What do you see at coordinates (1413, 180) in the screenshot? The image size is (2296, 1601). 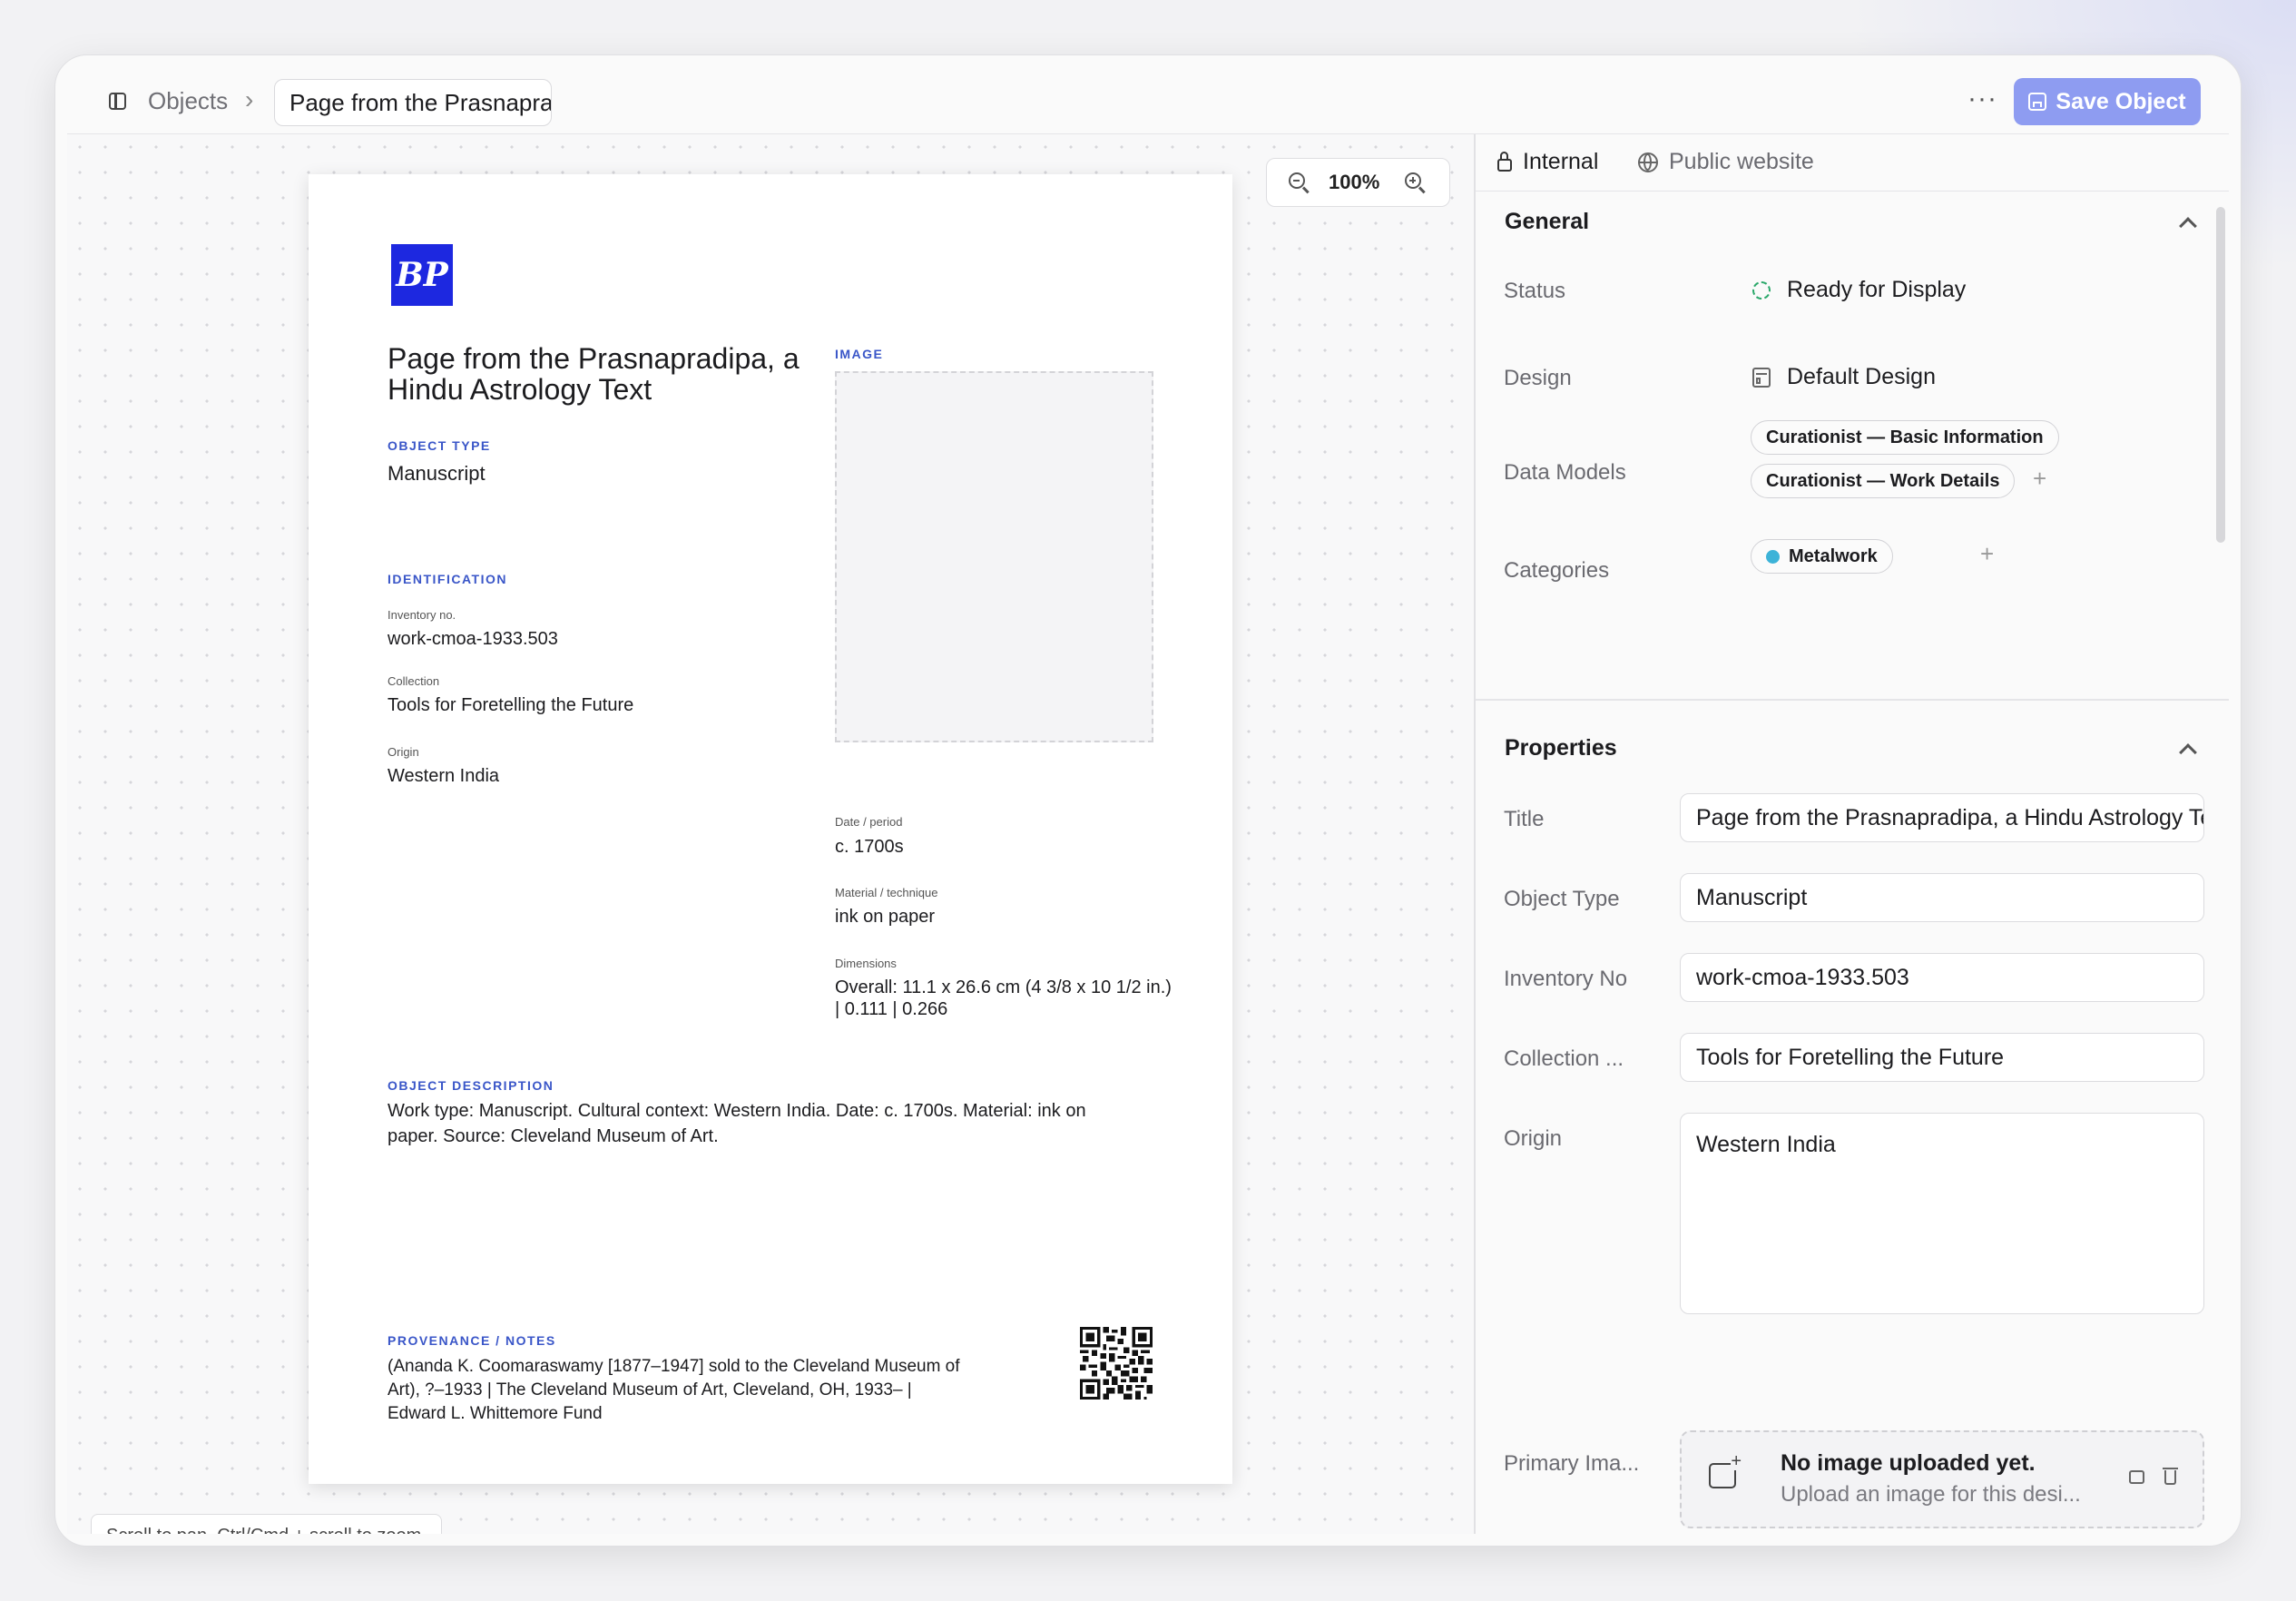 I see `zoom-in-icon` at bounding box center [1413, 180].